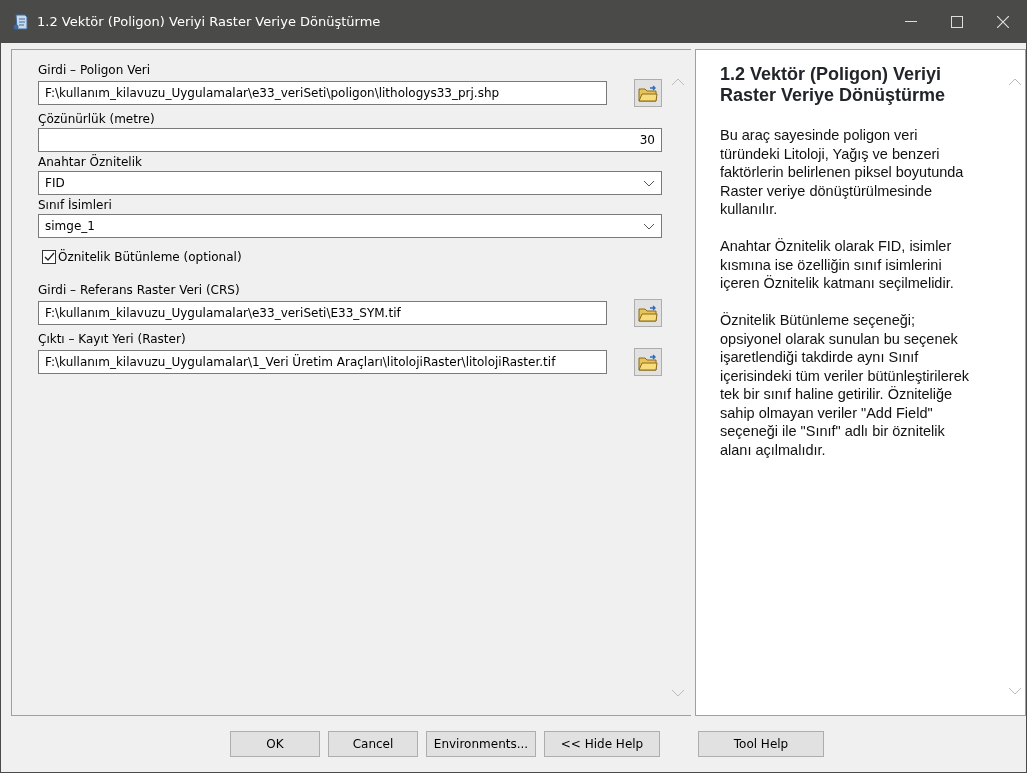  What do you see at coordinates (94, 70) in the screenshot?
I see `field-label: Girdi – Poligon Veri` at bounding box center [94, 70].